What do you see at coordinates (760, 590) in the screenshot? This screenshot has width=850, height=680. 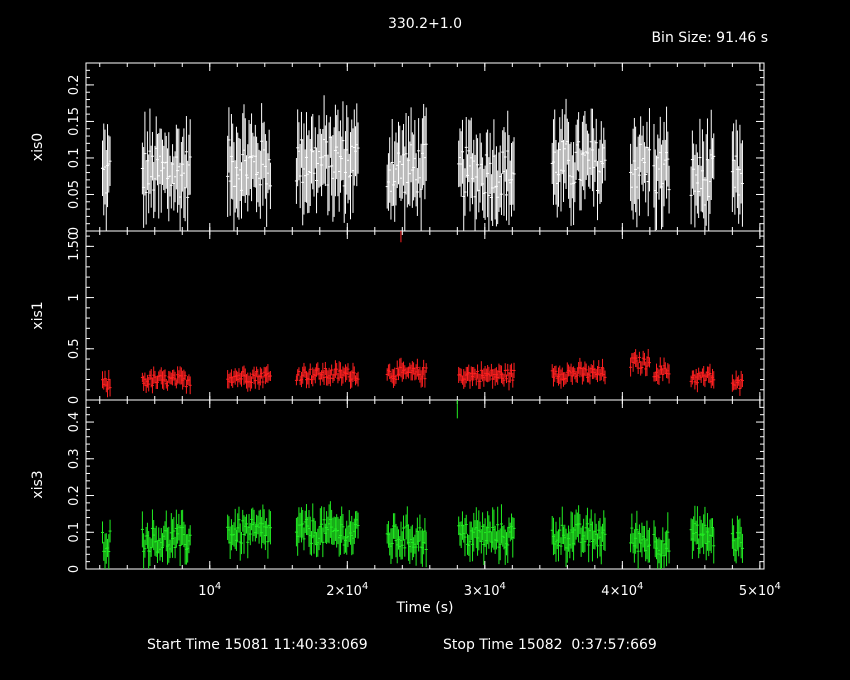 I see `x-tick-label: 5×104` at bounding box center [760, 590].